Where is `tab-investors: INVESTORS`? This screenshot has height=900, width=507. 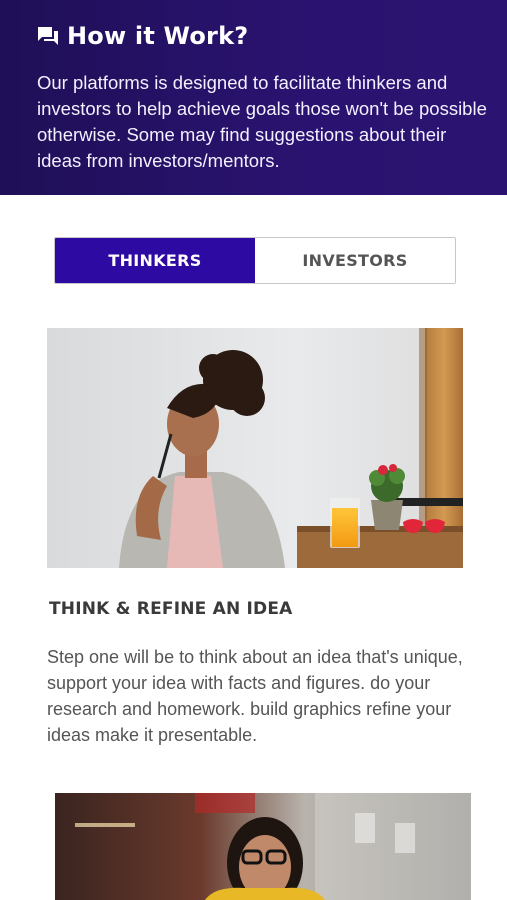 tab-investors: INVESTORS is located at coordinates (355, 260).